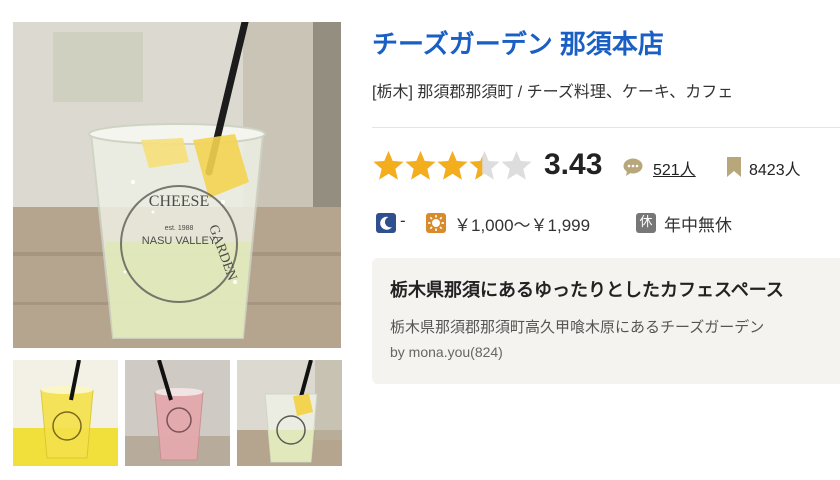 The image size is (840, 480). What do you see at coordinates (775, 170) in the screenshot?
I see `bookmark-count: 8423人` at bounding box center [775, 170].